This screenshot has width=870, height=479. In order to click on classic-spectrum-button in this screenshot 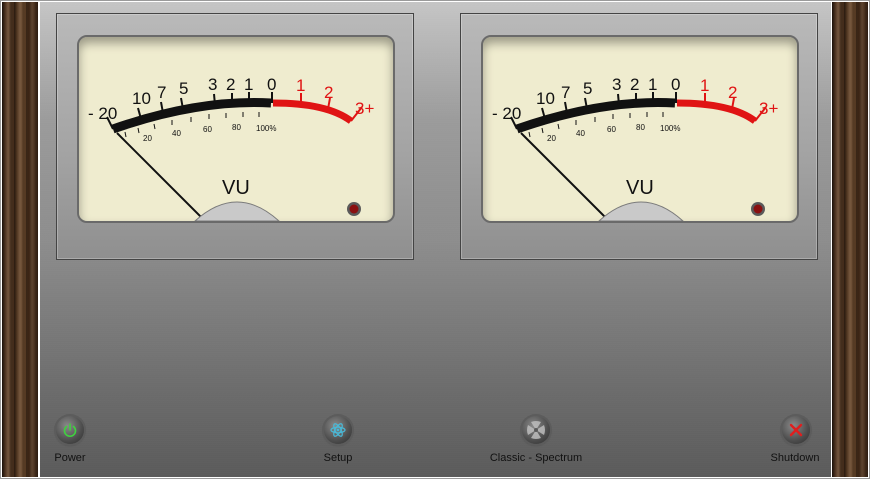, I will do `click(536, 430)`.